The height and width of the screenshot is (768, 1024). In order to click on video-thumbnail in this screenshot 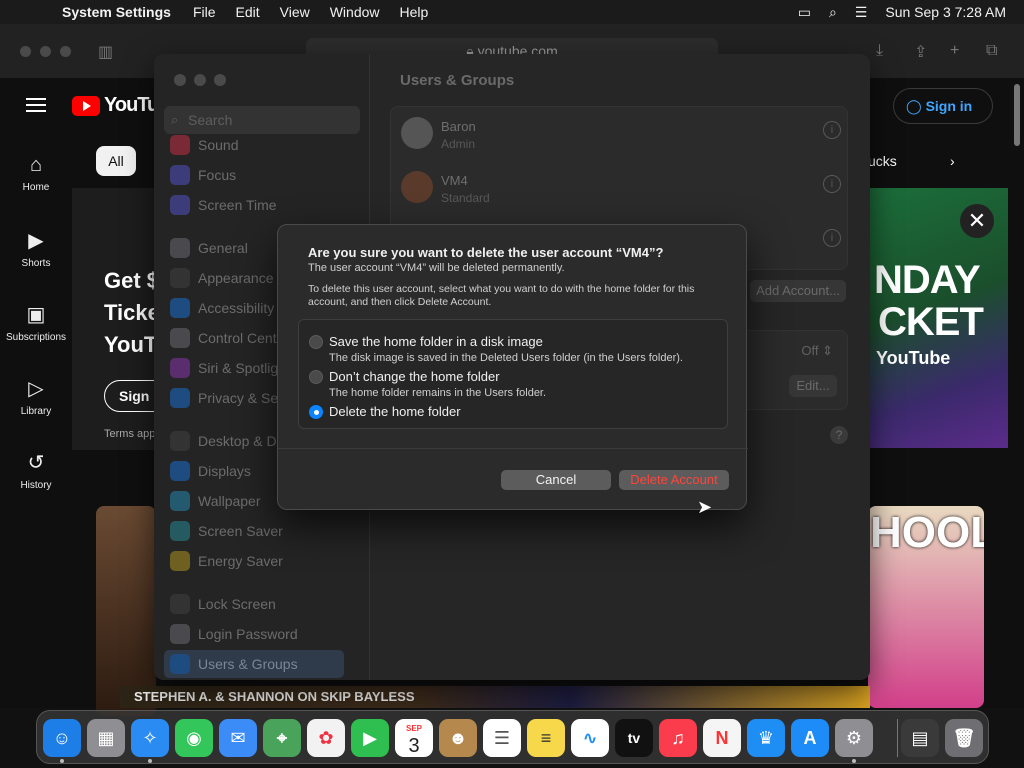, I will do `click(126, 611)`.